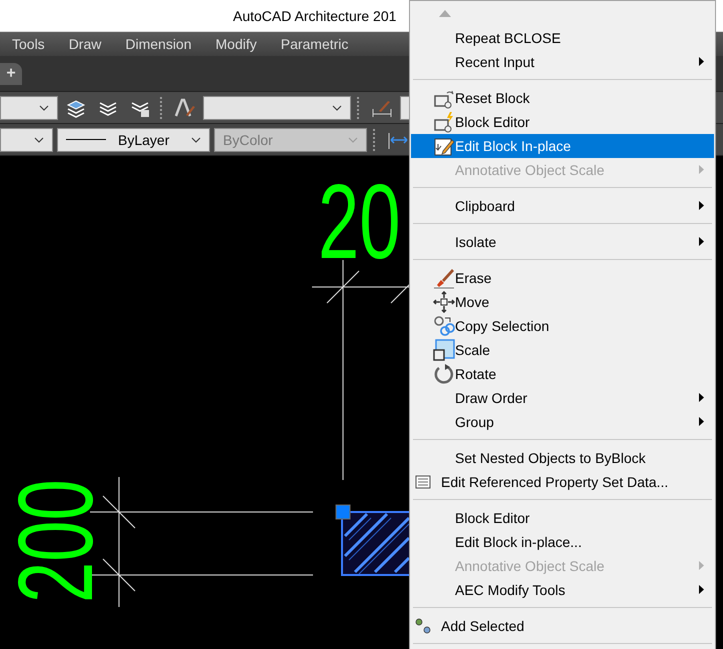  What do you see at coordinates (562, 374) in the screenshot?
I see `menu-item: Rotate` at bounding box center [562, 374].